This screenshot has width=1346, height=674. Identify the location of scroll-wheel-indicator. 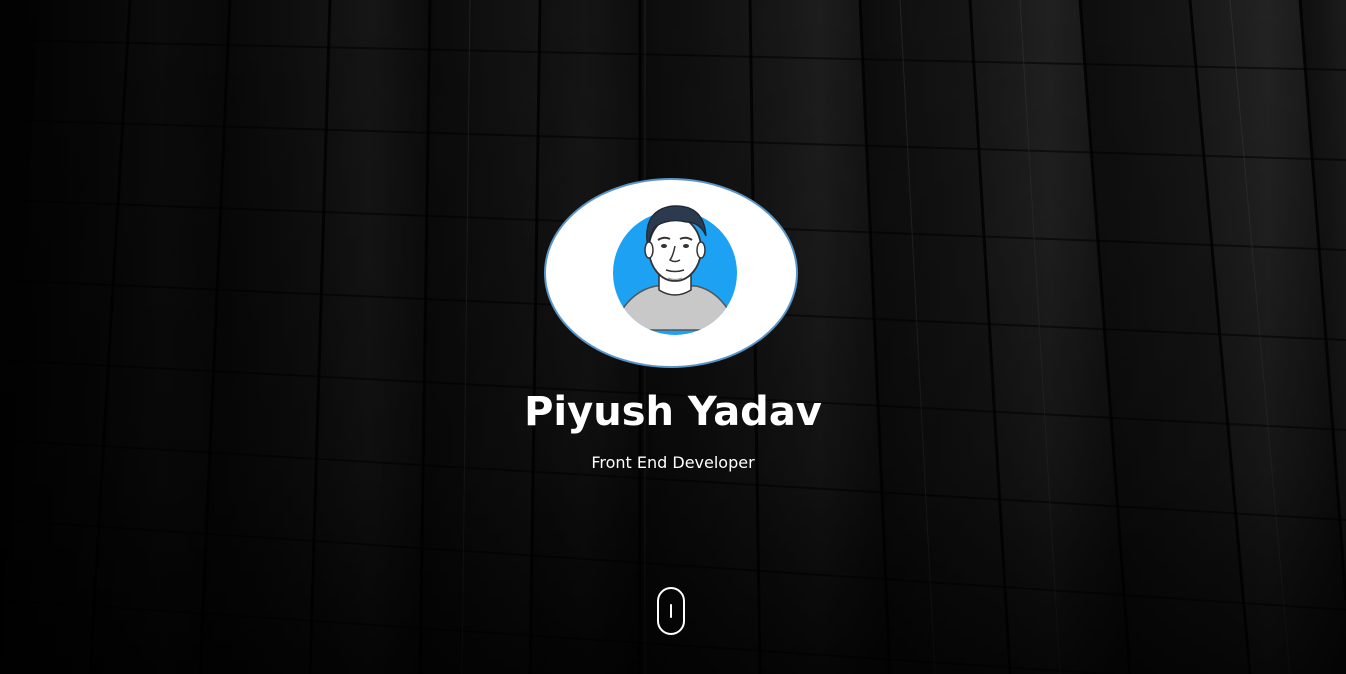
(671, 611).